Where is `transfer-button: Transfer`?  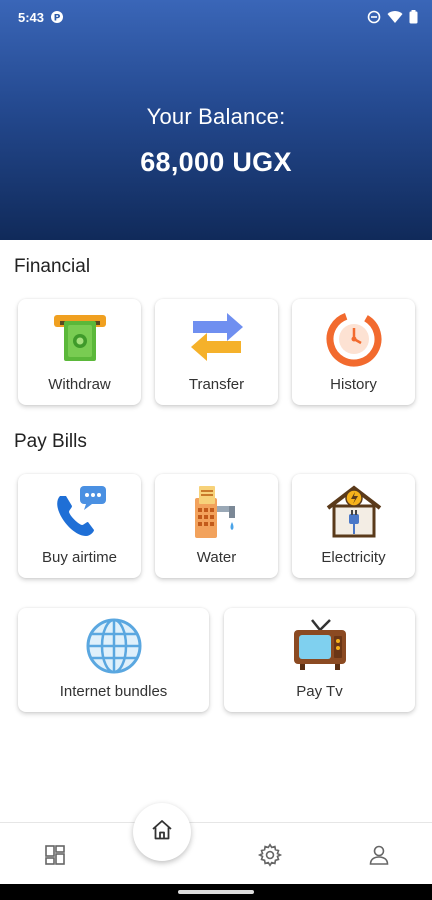
transfer-button: Transfer is located at coordinates (216, 352).